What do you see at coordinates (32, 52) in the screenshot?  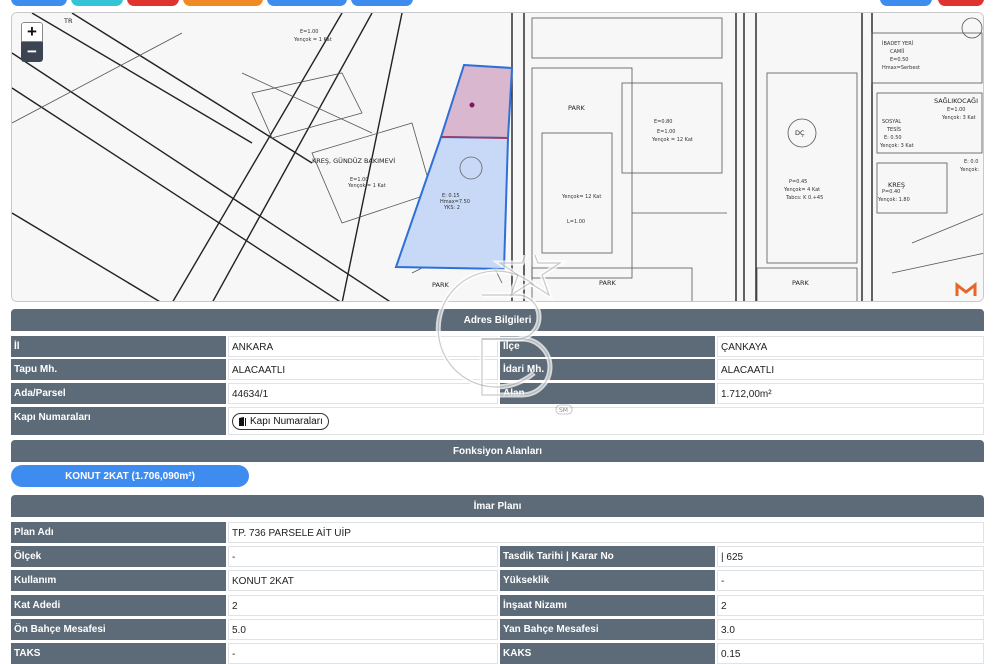 I see `zoom-out-button: −` at bounding box center [32, 52].